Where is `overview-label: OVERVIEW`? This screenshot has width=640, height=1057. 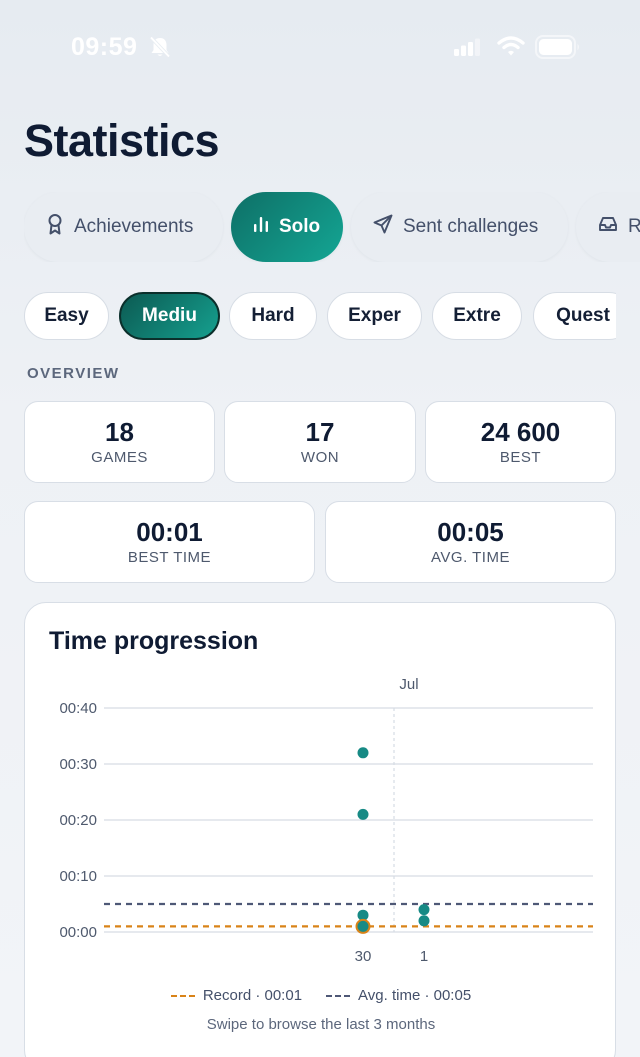 overview-label: OVERVIEW is located at coordinates (73, 373).